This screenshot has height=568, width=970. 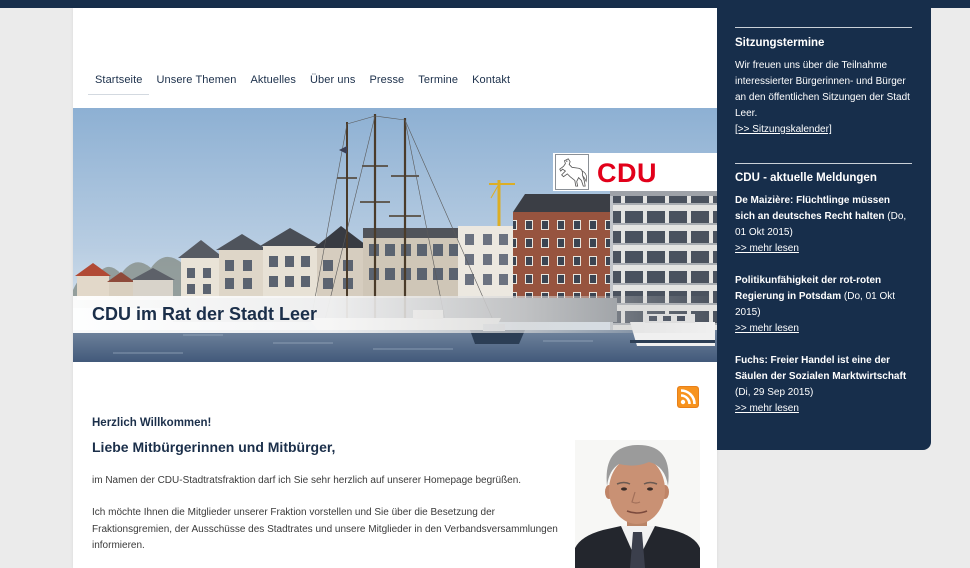 I want to click on salutation-heading: Liebe Mitbürgerinnen und Mitbürger,, so click(x=214, y=447).